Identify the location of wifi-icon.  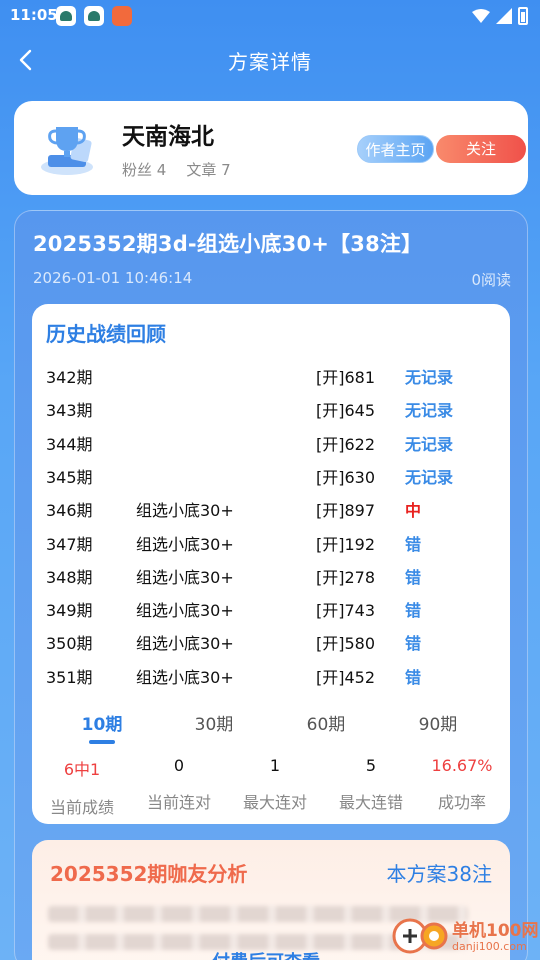
(481, 16).